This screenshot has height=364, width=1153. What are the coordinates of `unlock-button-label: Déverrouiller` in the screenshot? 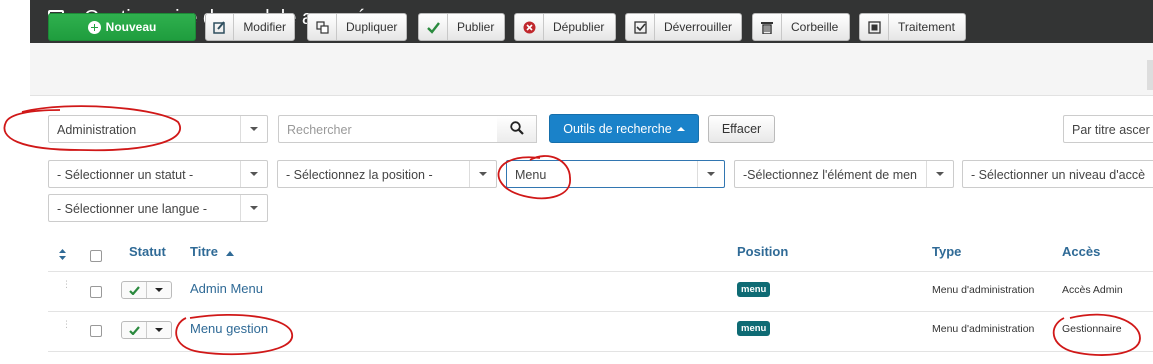 It's located at (698, 27).